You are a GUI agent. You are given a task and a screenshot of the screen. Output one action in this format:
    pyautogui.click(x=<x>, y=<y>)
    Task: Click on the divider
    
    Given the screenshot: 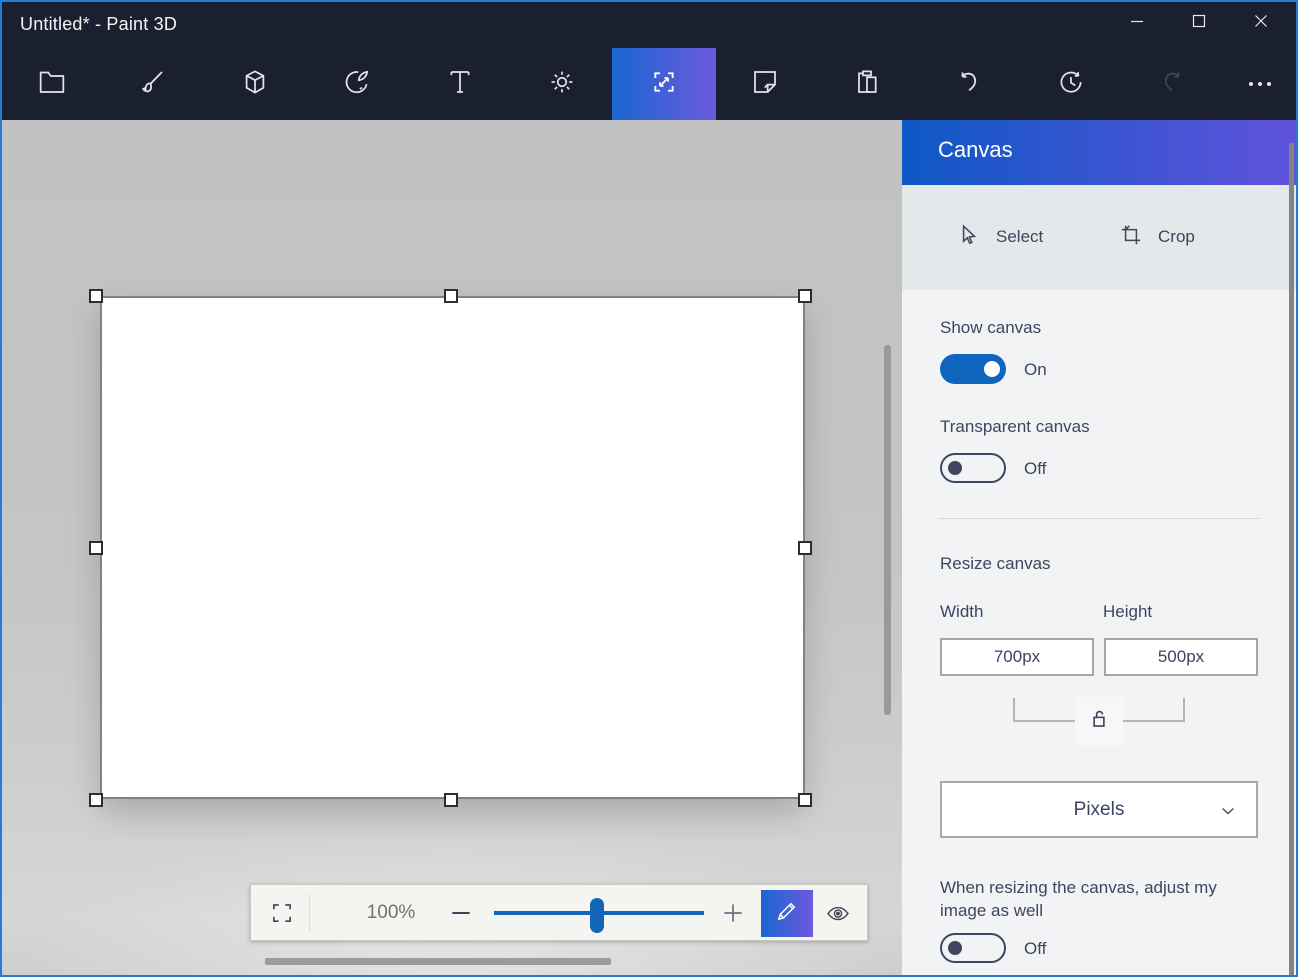 What is the action you would take?
    pyautogui.click(x=1099, y=518)
    